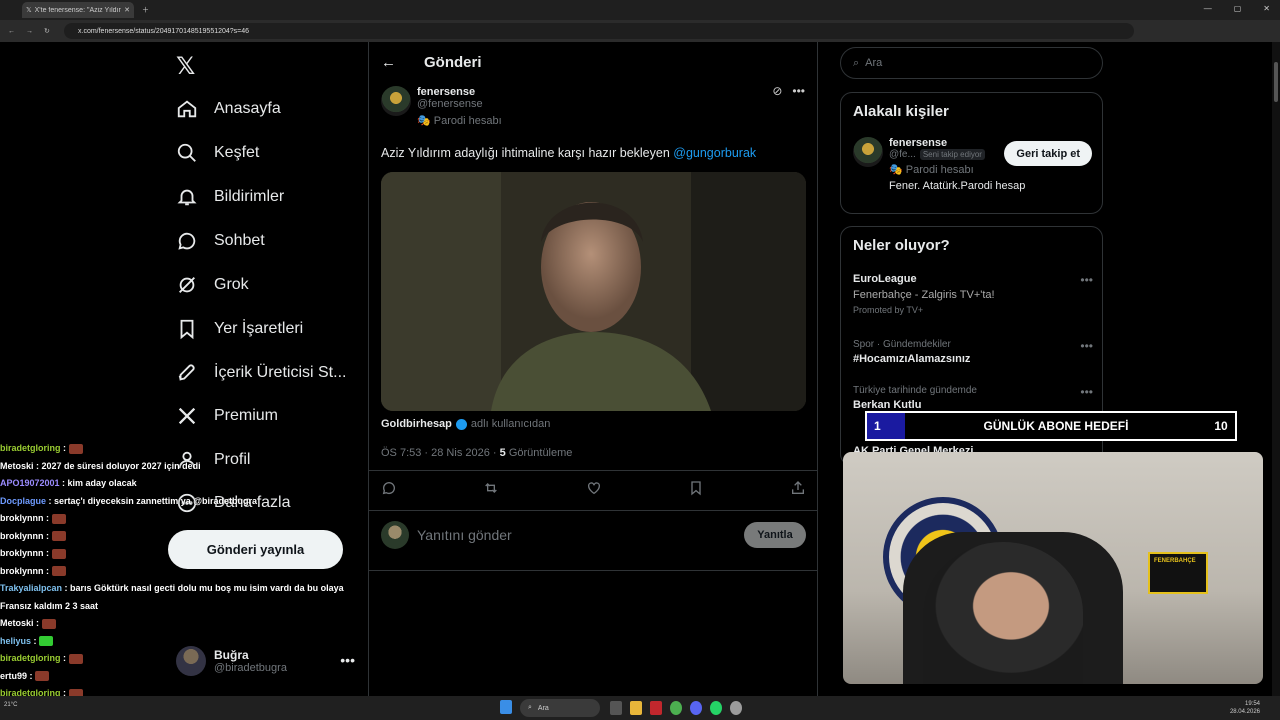 Image resolution: width=1280 pixels, height=720 pixels. Describe the element at coordinates (1266, 8) in the screenshot. I see `close-window-button: ✕` at that location.